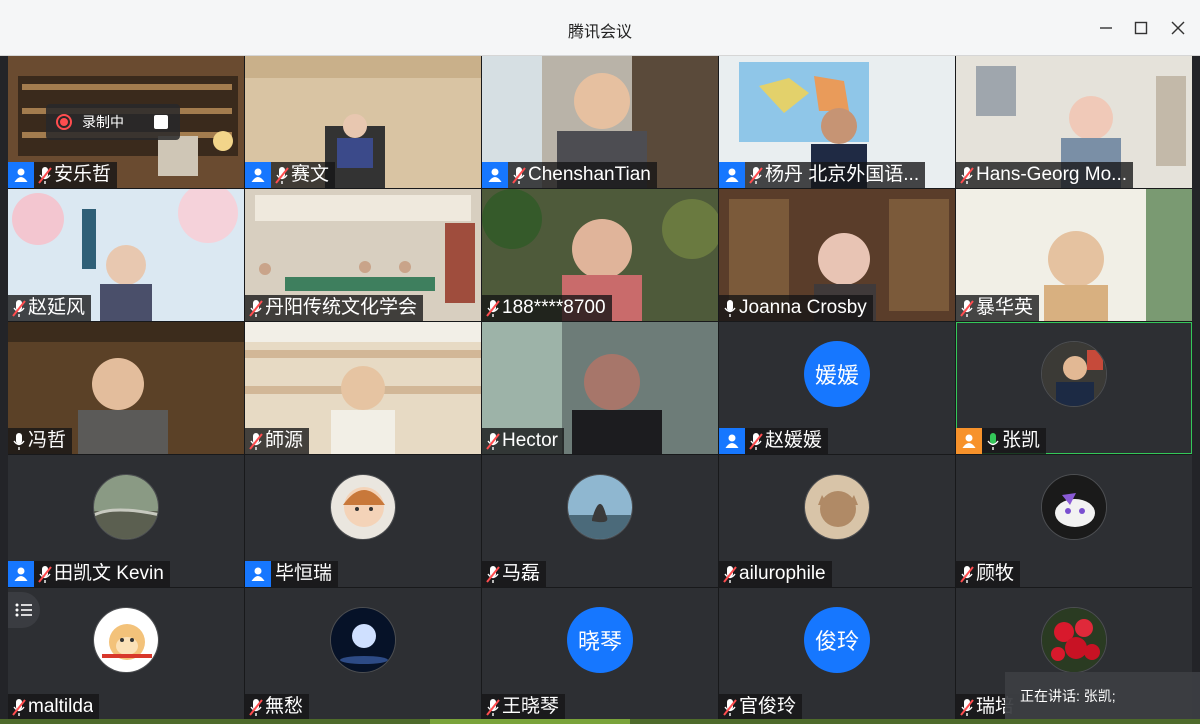 This screenshot has height=724, width=1200. Describe the element at coordinates (54, 707) in the screenshot. I see `name-bar: maltilda` at that location.